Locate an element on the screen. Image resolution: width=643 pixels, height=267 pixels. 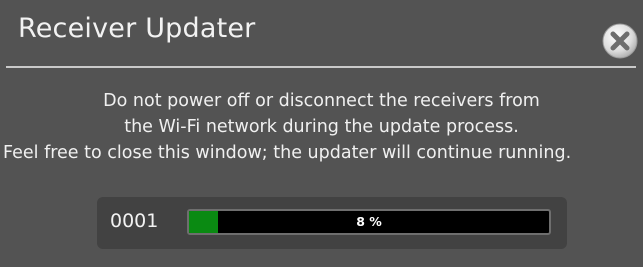
close-circle-icon is located at coordinates (620, 41).